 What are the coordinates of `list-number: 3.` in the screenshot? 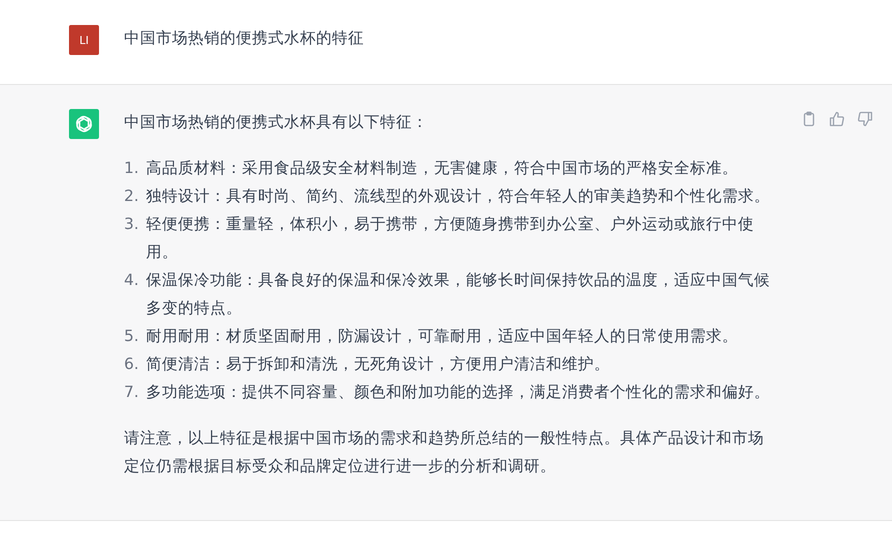 It's located at (132, 224).